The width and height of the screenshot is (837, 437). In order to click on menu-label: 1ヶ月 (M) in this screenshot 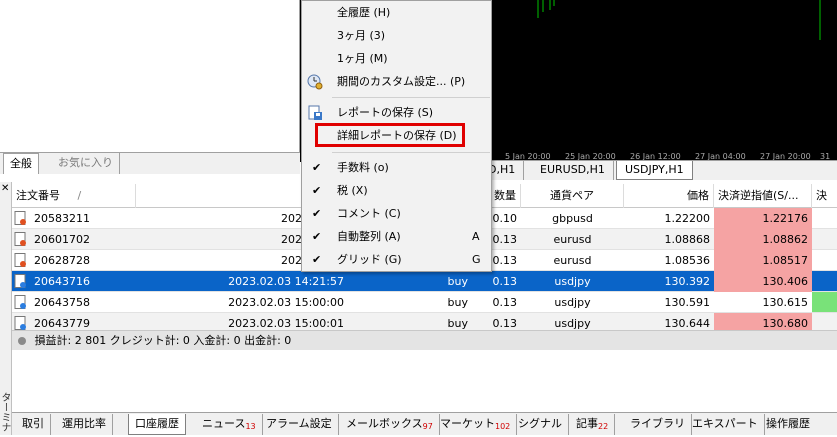, I will do `click(362, 58)`.